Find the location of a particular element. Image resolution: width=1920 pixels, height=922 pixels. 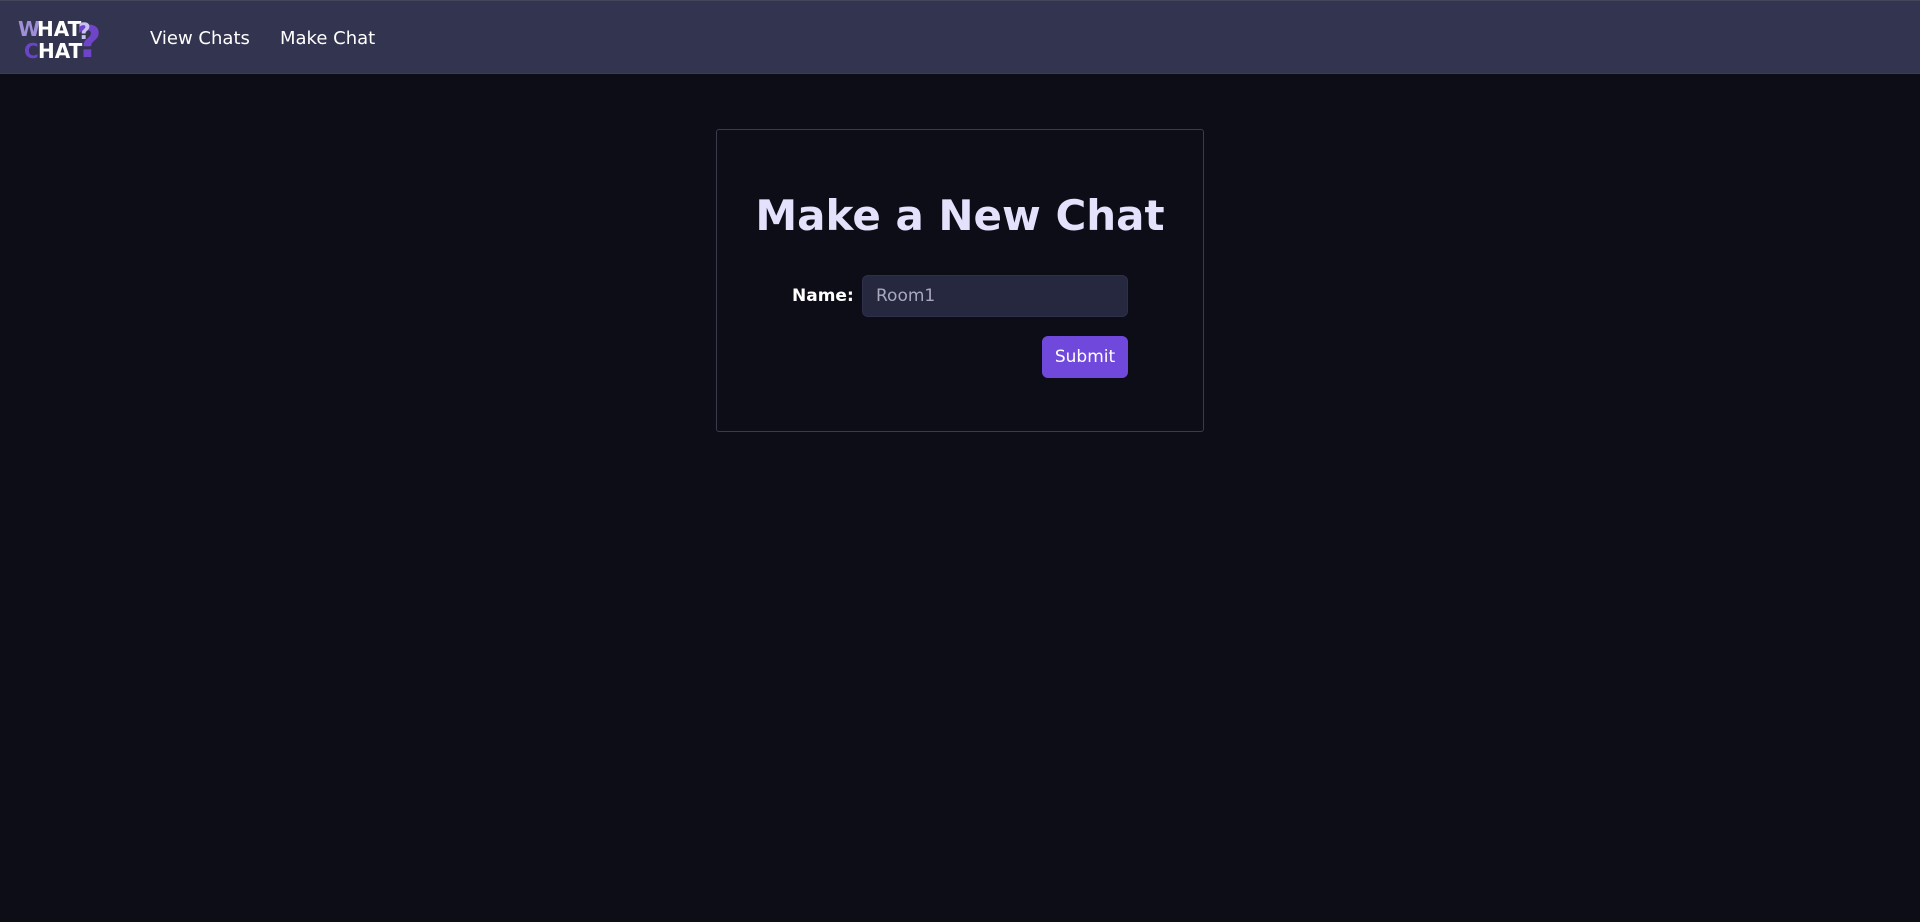

new-chat-card: Make a New Chat Name: Submit is located at coordinates (960, 280).